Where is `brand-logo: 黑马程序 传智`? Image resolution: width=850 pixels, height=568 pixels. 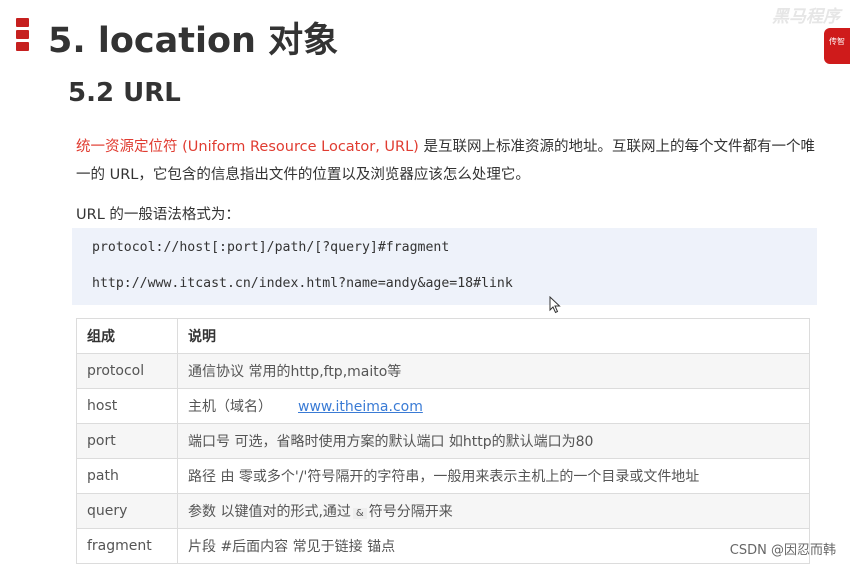 brand-logo: 黑马程序 传智 is located at coordinates (796, 35).